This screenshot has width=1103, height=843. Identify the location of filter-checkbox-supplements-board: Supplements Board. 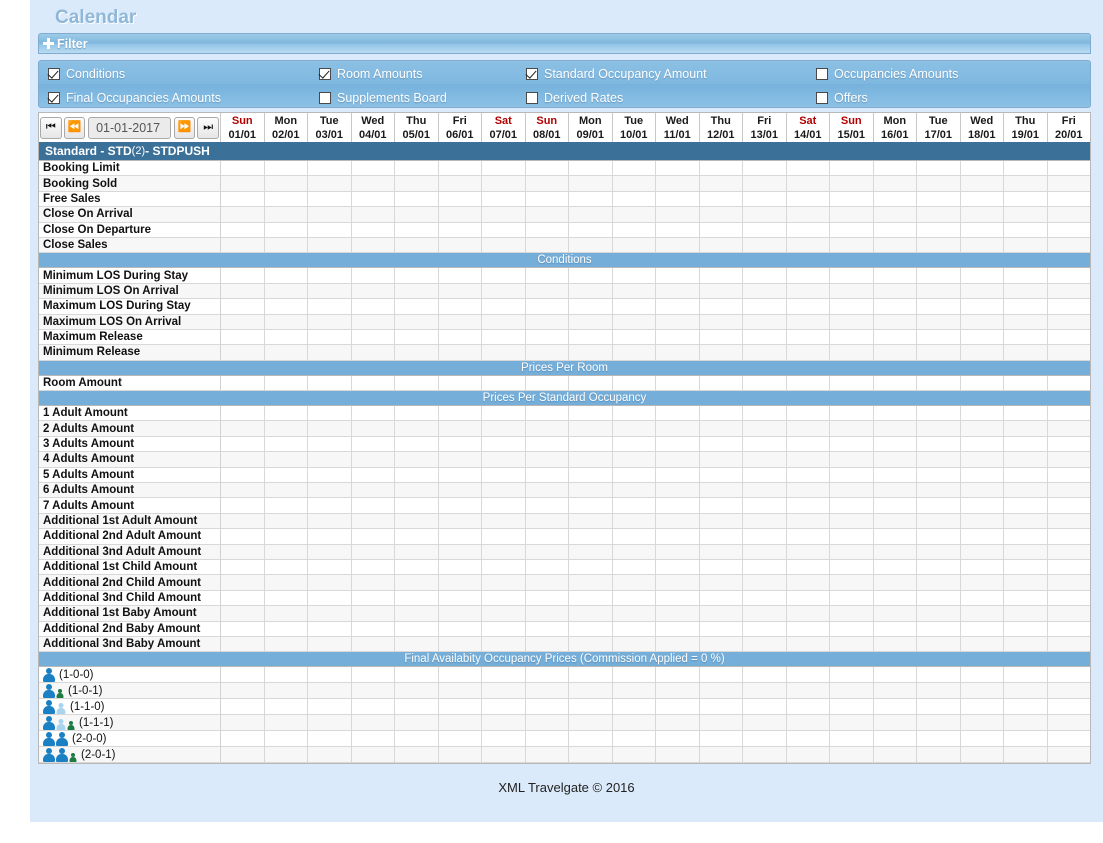
(422, 98).